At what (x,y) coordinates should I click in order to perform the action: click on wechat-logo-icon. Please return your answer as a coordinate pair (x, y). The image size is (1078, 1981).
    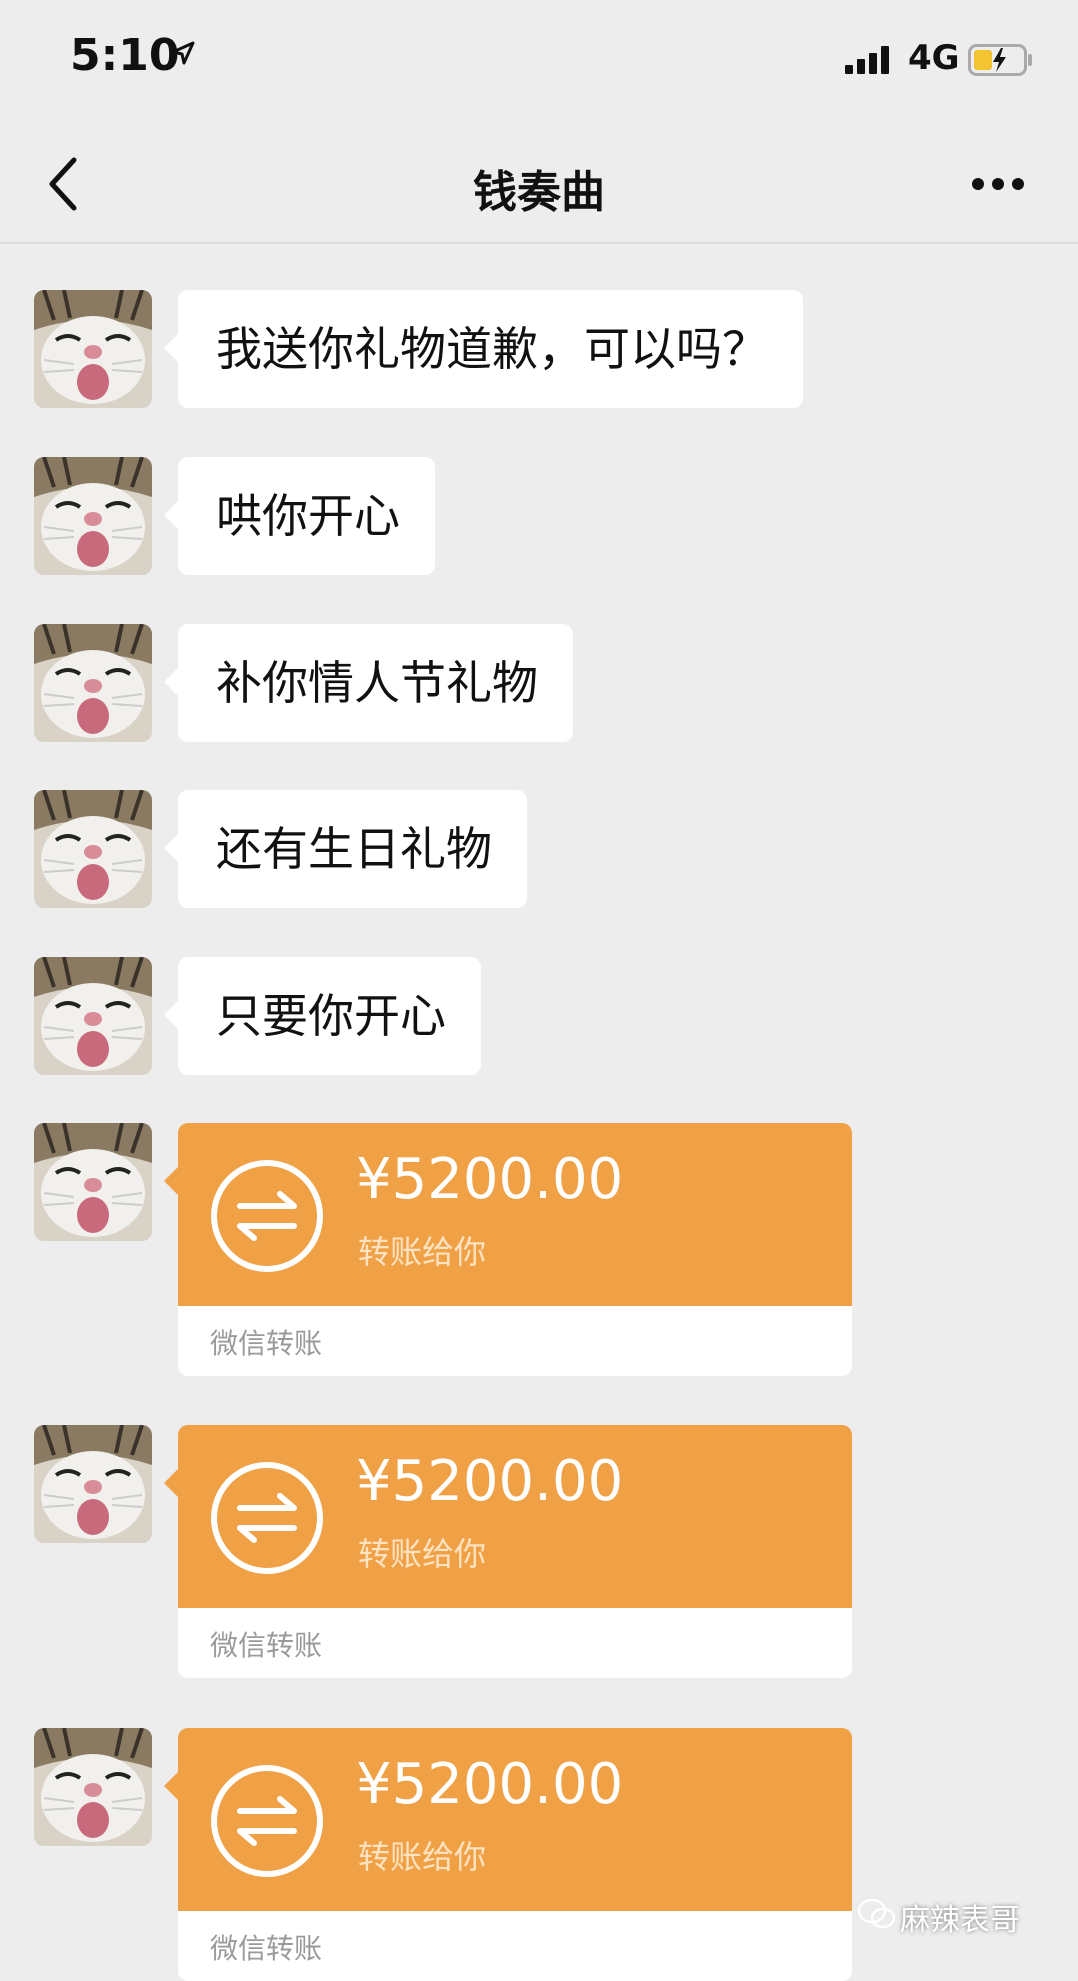
    Looking at the image, I should click on (876, 1916).